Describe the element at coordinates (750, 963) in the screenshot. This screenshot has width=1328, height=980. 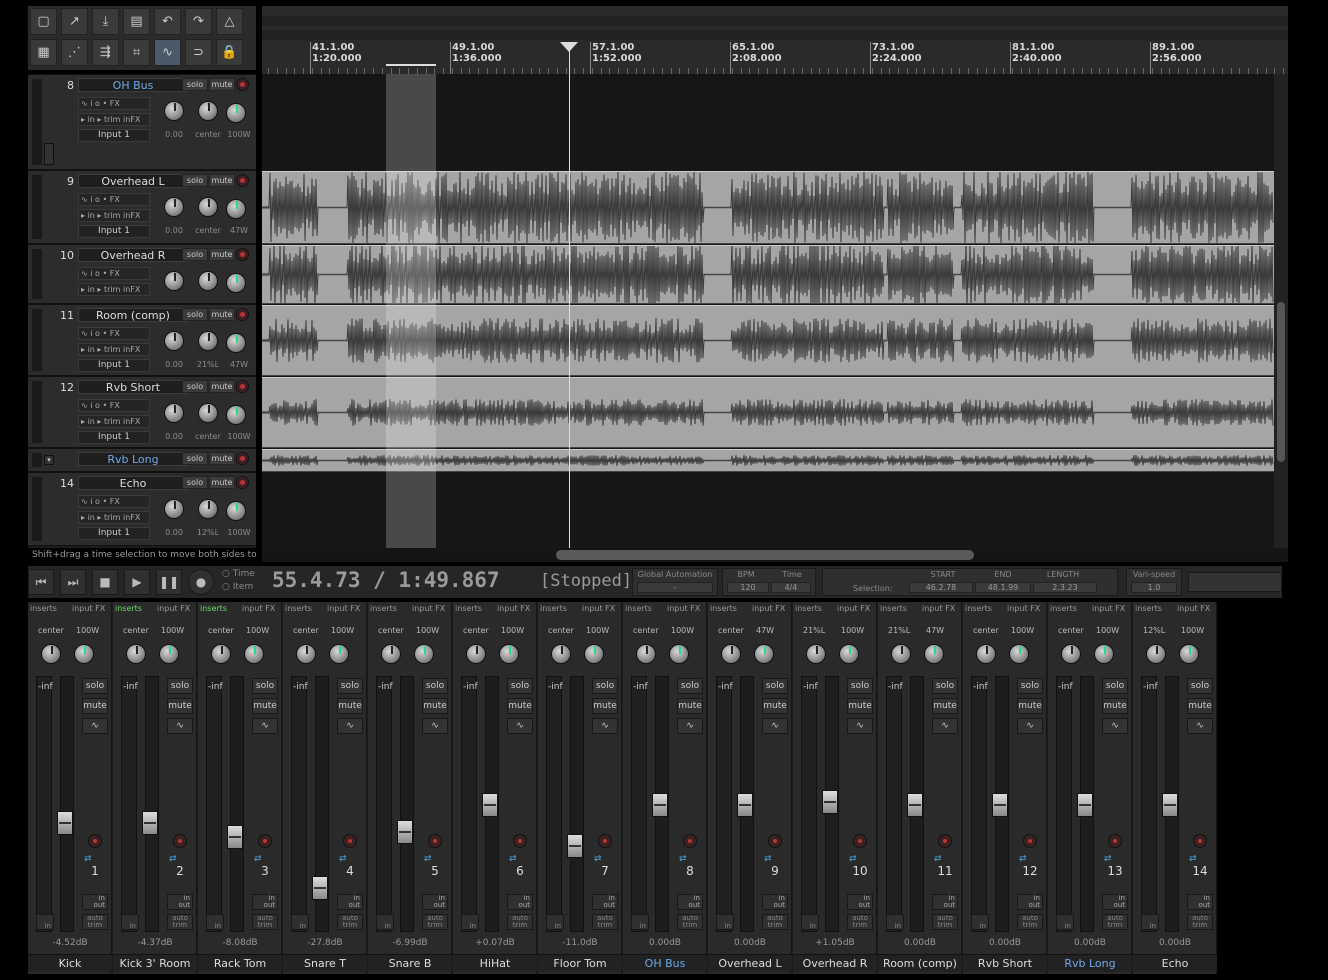
I see `channel-name: Overhead L` at that location.